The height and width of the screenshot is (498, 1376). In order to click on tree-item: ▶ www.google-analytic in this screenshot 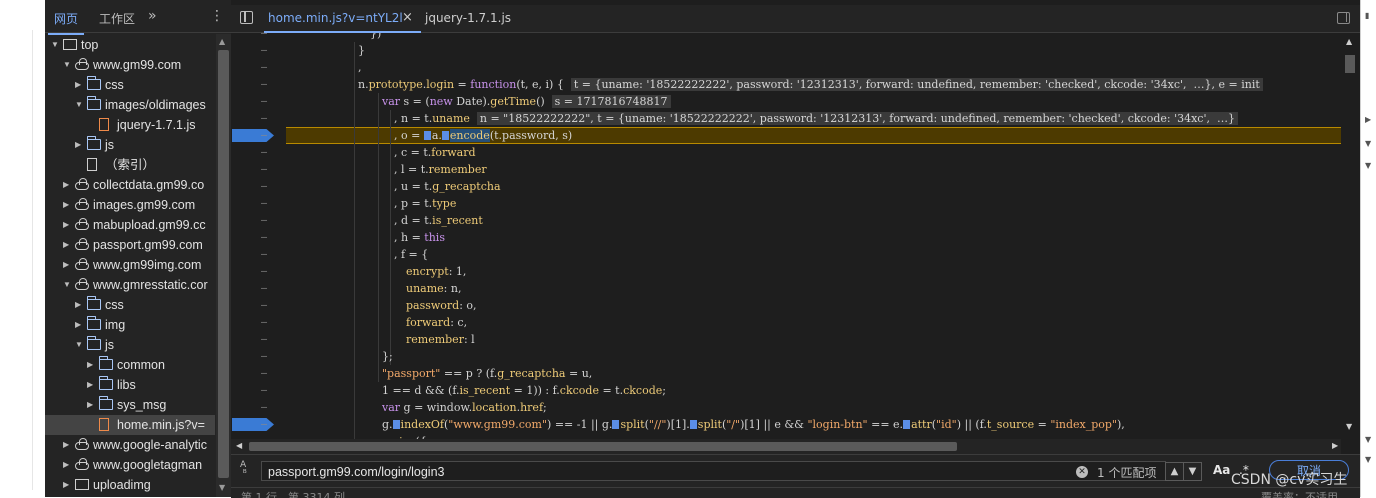, I will do `click(130, 445)`.